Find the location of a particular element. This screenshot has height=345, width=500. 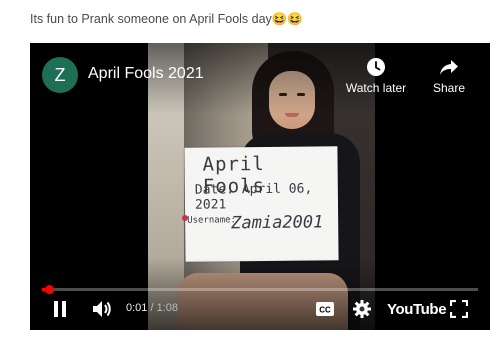

volume-icon is located at coordinates (102, 309).